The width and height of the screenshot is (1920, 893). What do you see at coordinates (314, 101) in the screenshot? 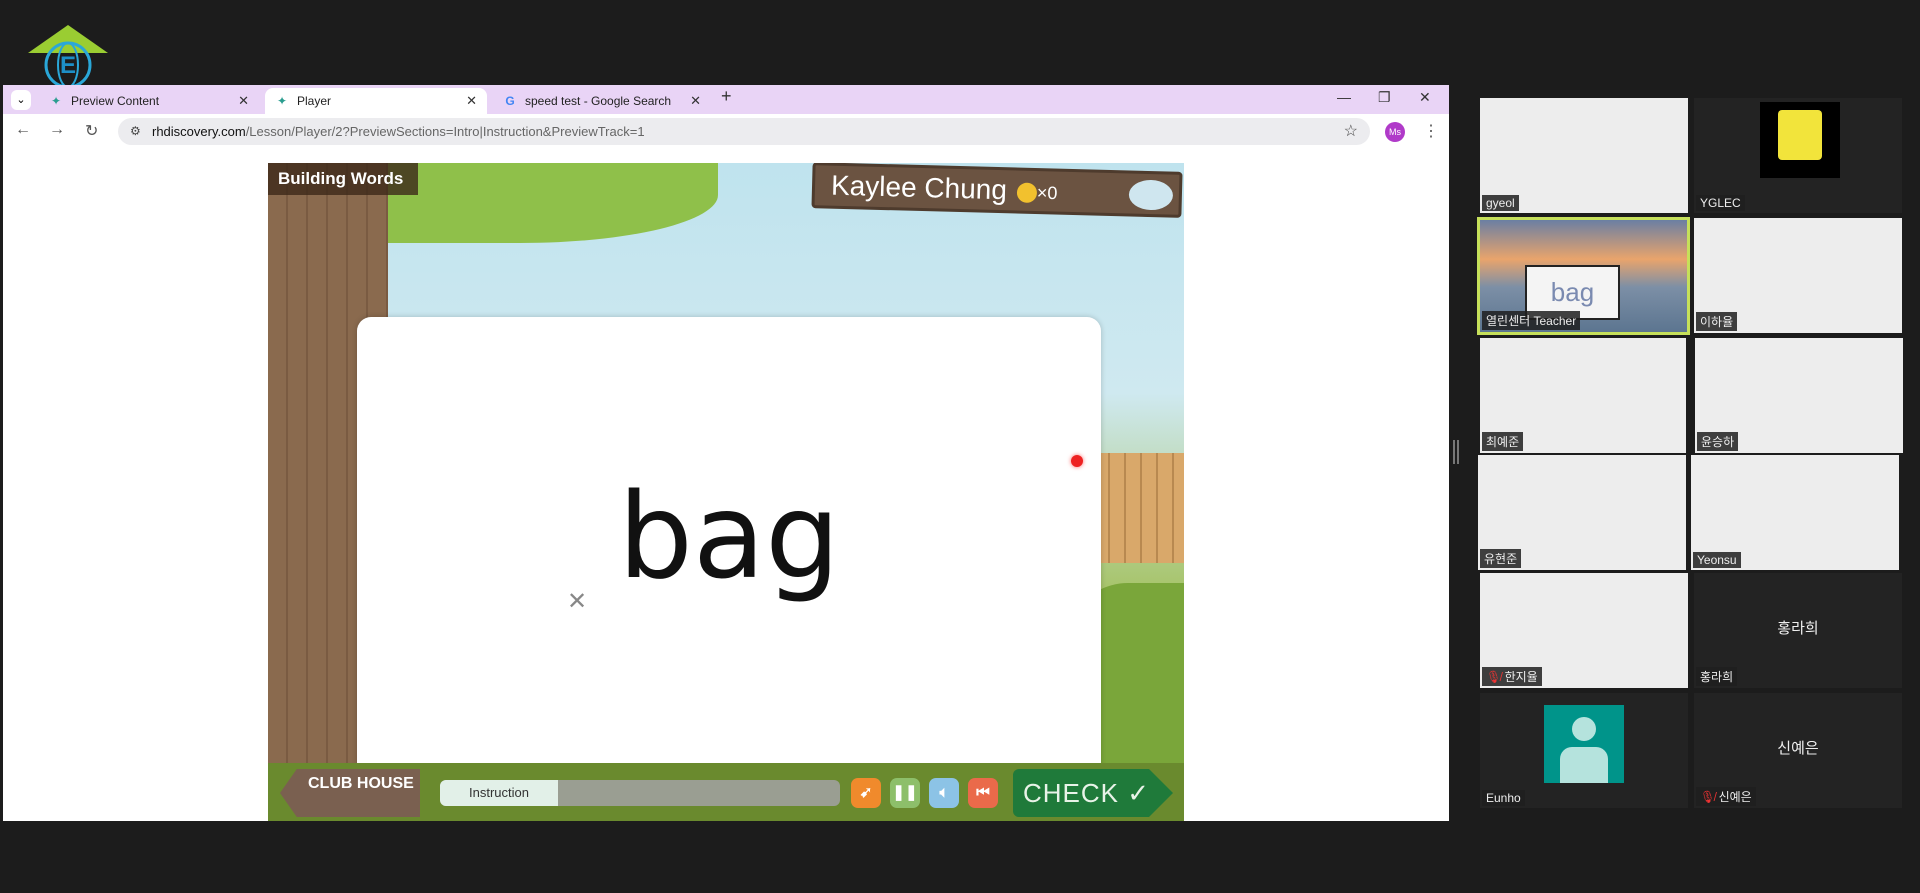
I see `tab-label: Player` at bounding box center [314, 101].